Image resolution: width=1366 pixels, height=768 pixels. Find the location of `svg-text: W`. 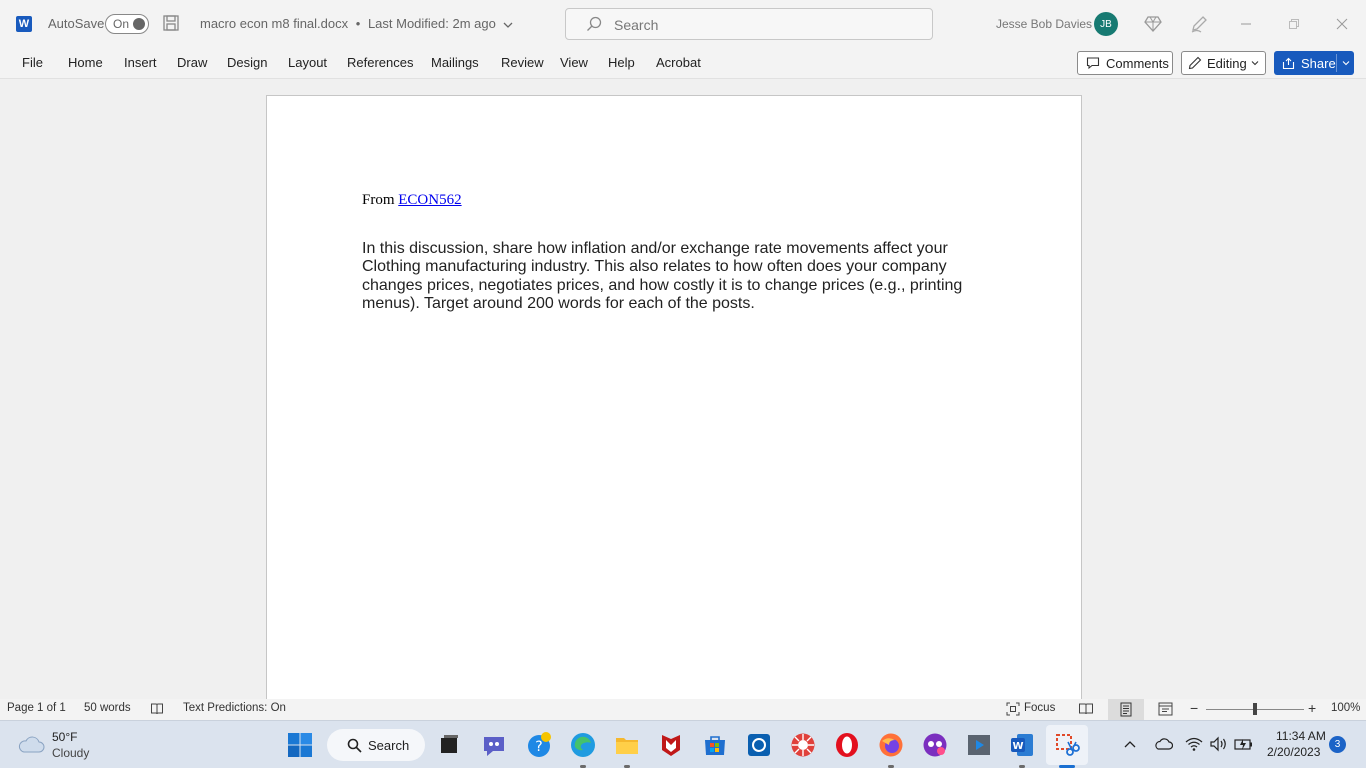

svg-text: W is located at coordinates (1017, 746).